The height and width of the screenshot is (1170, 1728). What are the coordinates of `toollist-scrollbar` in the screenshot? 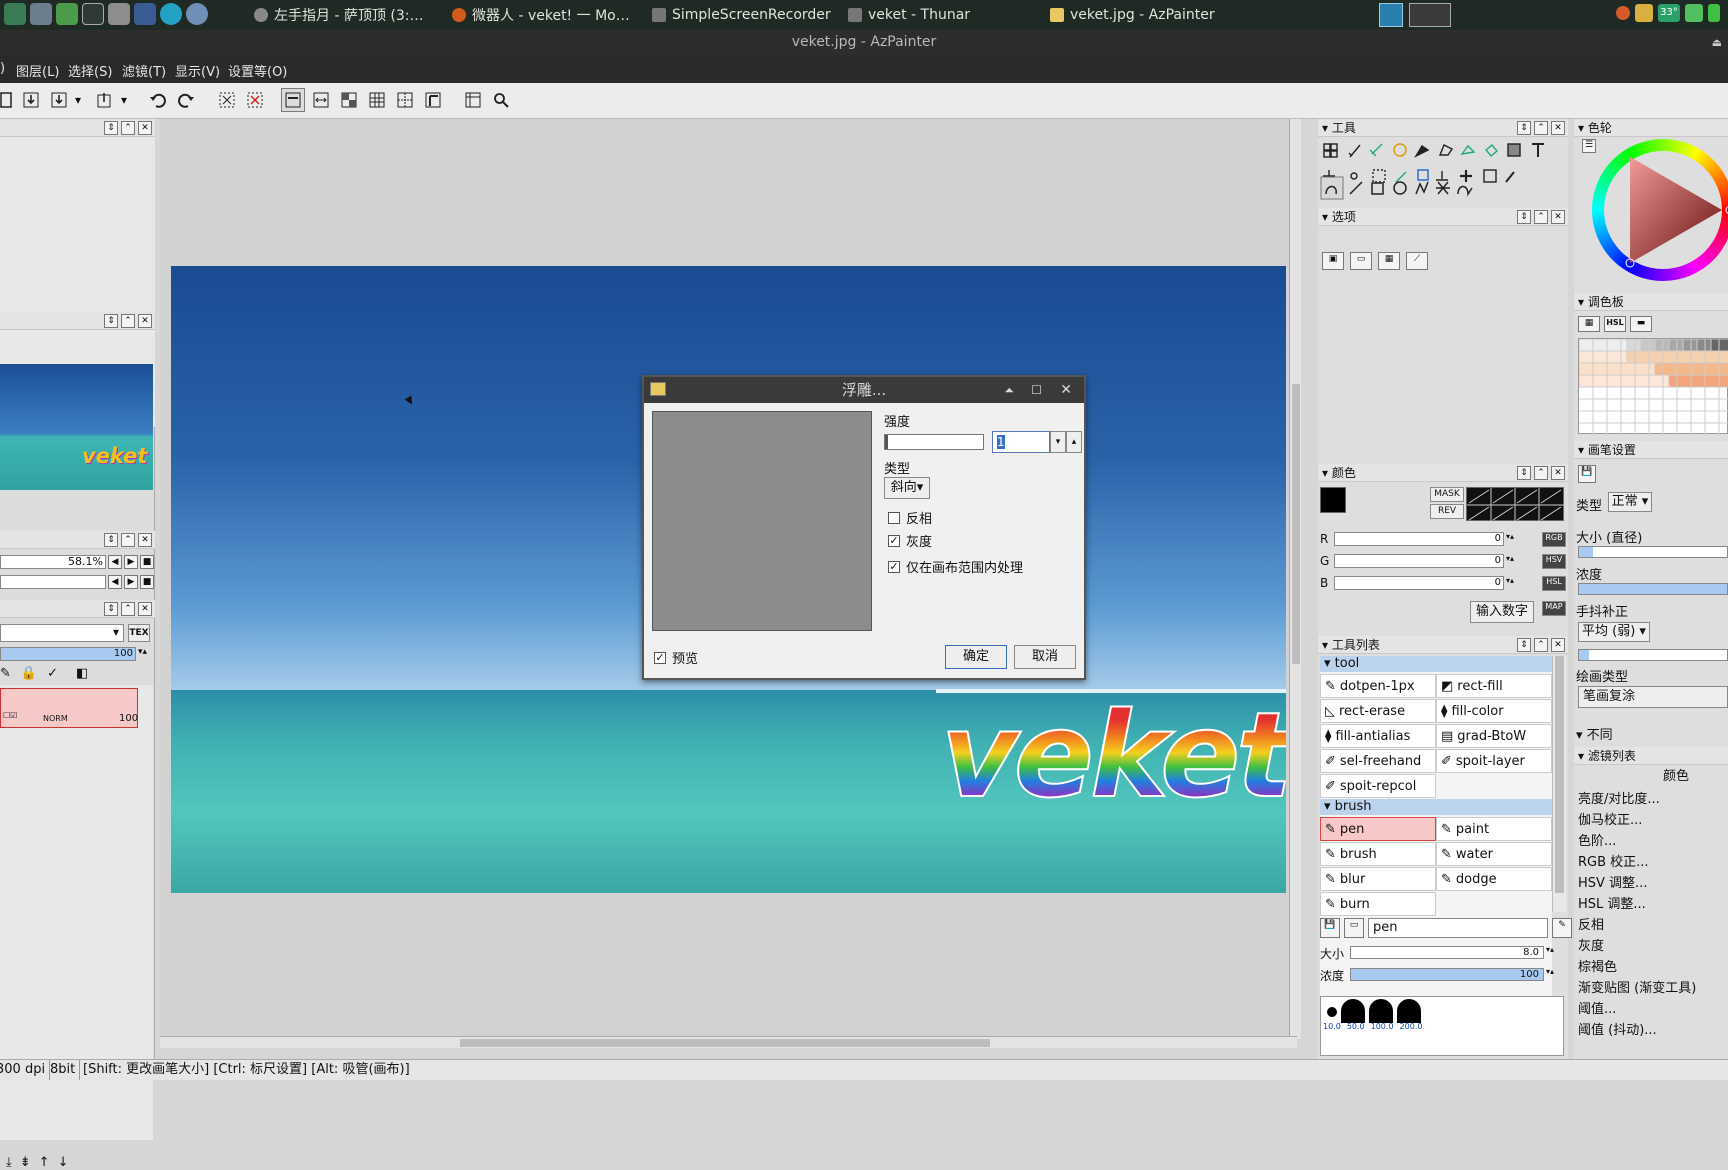 It's located at (1559, 784).